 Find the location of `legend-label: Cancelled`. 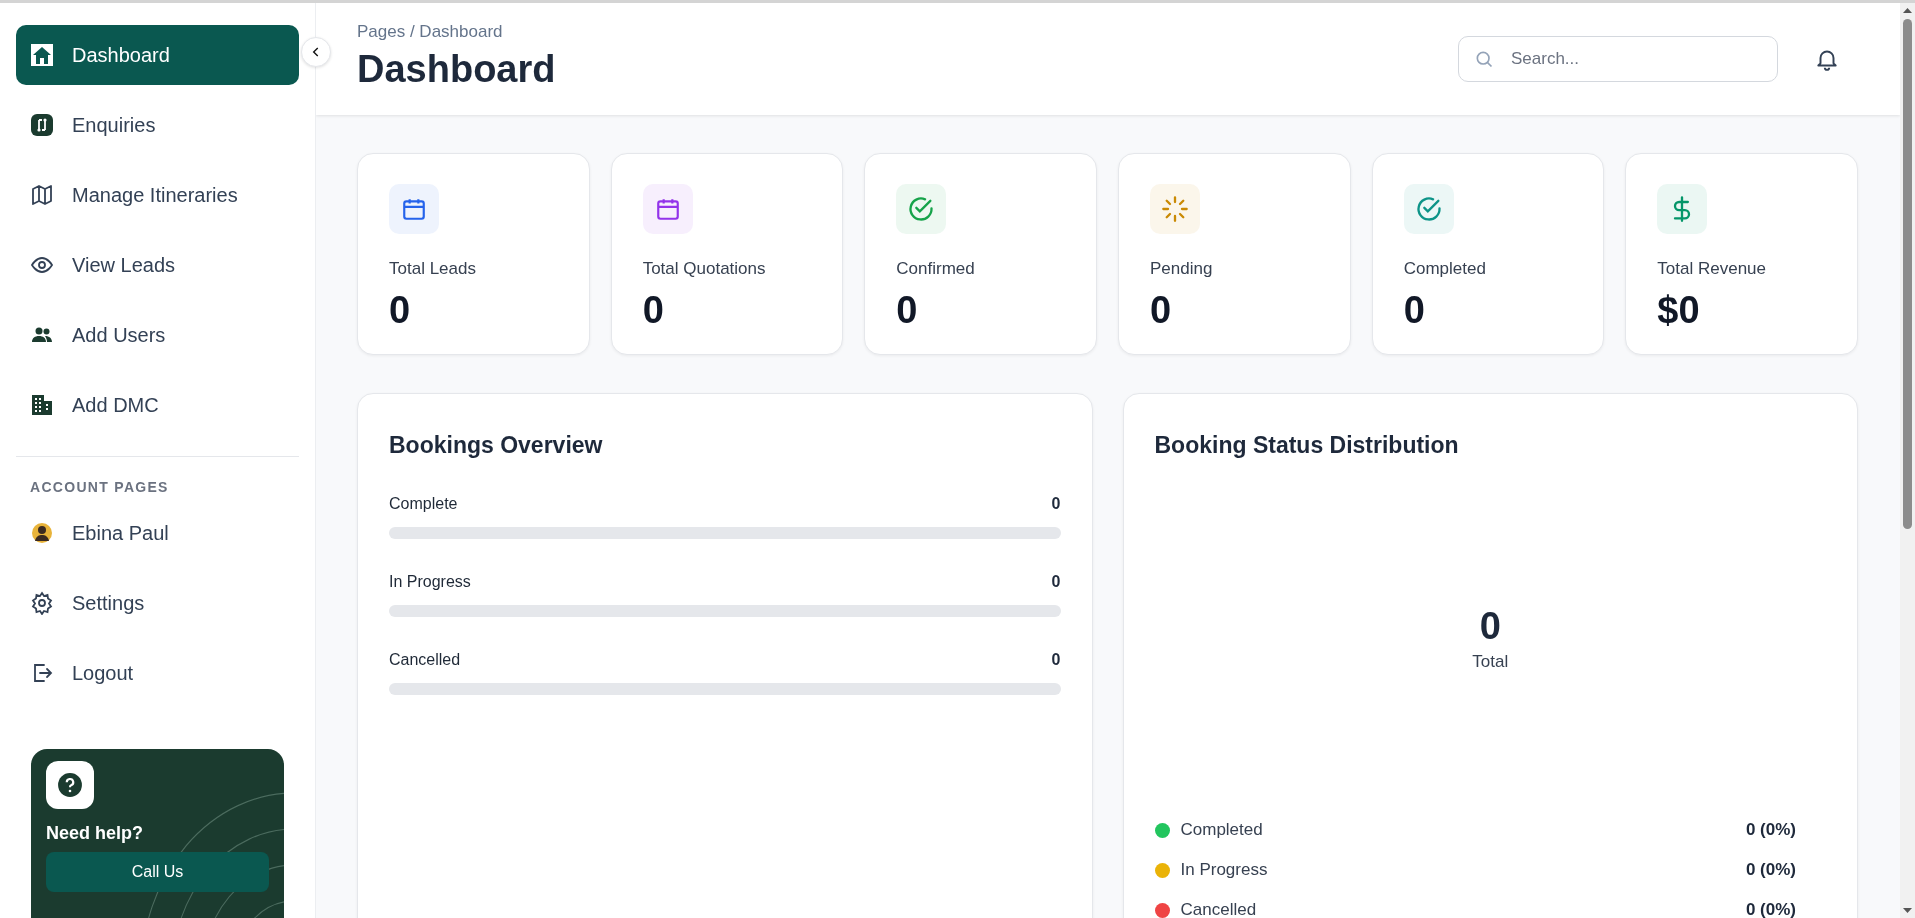

legend-label: Cancelled is located at coordinates (1219, 909).